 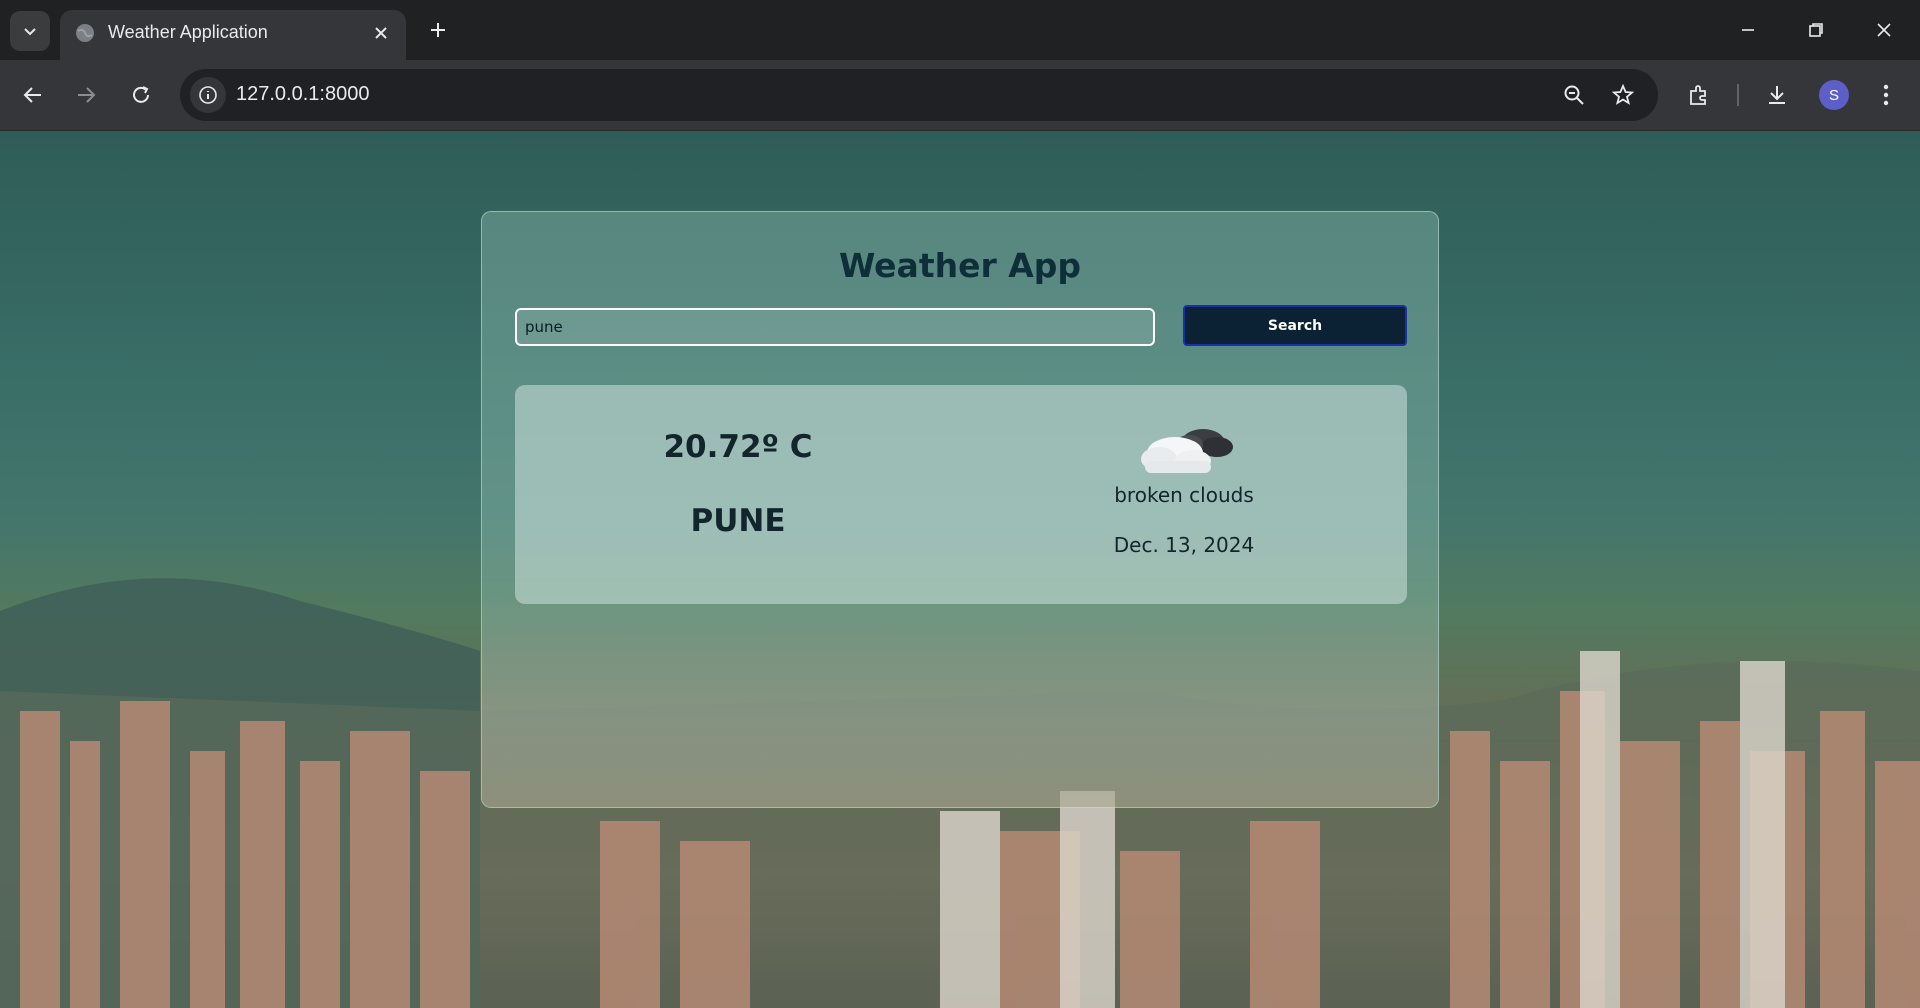 I want to click on star-icon, so click(x=1623, y=94).